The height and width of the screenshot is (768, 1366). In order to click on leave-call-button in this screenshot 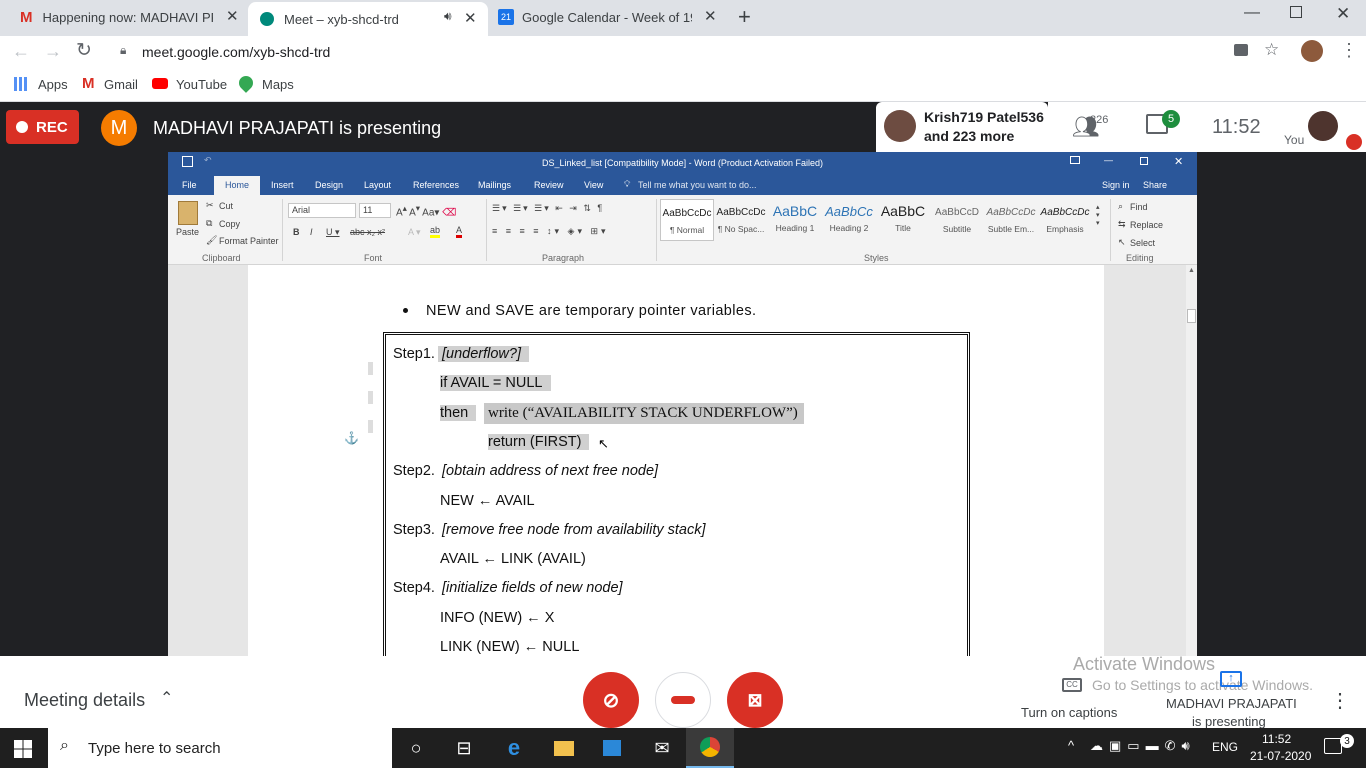, I will do `click(683, 700)`.